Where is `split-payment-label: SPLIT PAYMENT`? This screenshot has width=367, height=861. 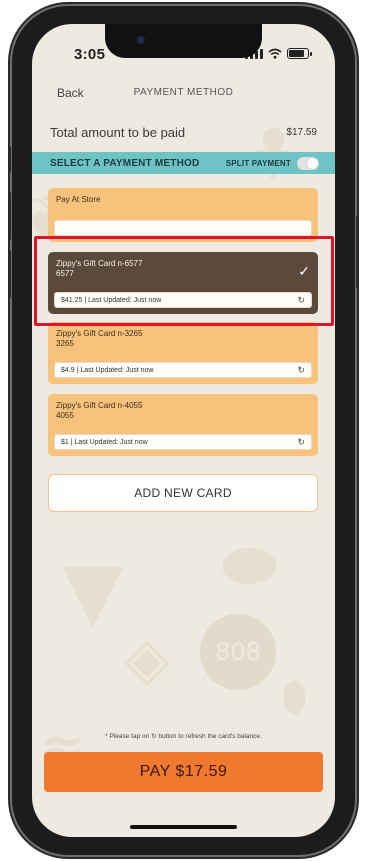
split-payment-label: SPLIT PAYMENT is located at coordinates (258, 163).